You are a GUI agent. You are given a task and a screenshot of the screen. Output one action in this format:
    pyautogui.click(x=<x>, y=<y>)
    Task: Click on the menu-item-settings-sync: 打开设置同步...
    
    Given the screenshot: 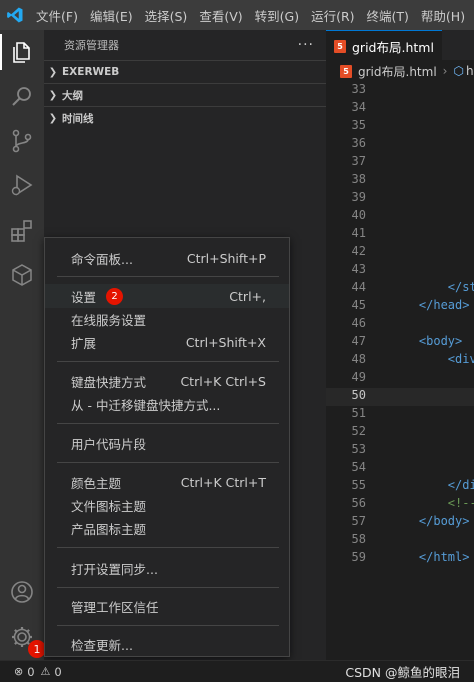 What is the action you would take?
    pyautogui.click(x=167, y=568)
    